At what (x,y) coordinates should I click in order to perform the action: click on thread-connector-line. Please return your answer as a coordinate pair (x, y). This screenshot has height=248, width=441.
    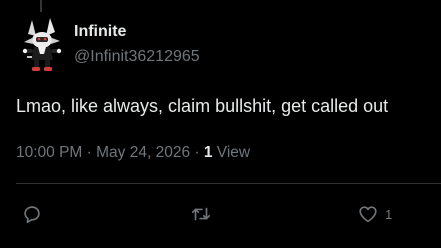
    Looking at the image, I should click on (41, 6).